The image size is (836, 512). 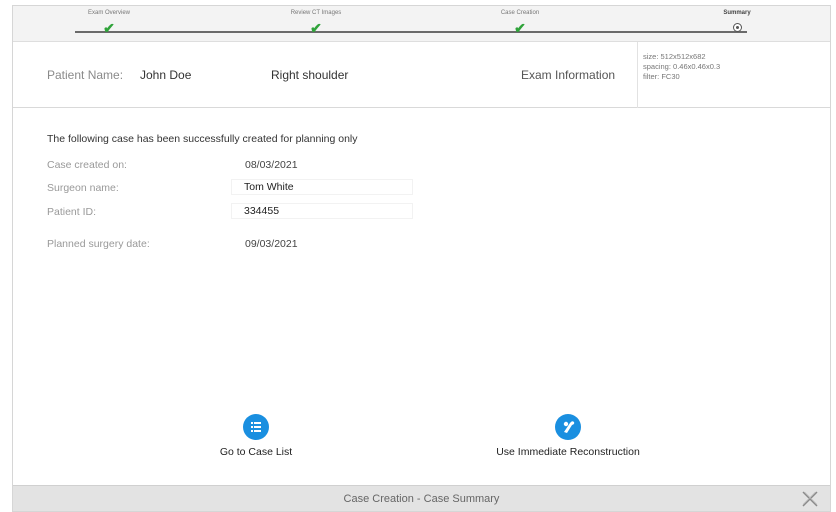 What do you see at coordinates (520, 13) in the screenshot?
I see `step-label: Case Creation` at bounding box center [520, 13].